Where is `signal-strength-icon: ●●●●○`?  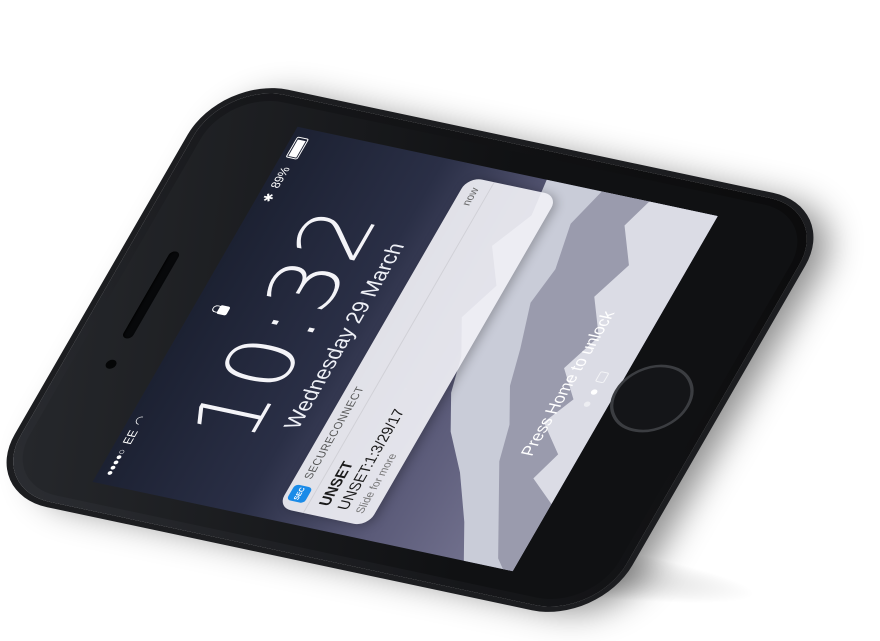 signal-strength-icon: ●●●●○ is located at coordinates (115, 462).